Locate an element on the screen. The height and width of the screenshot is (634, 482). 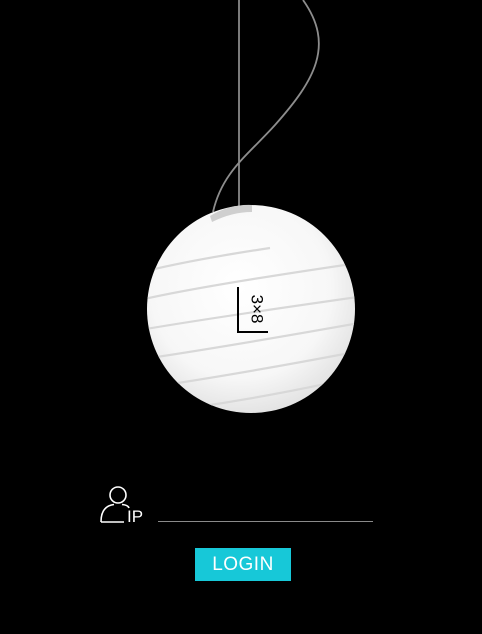
ip-label: IP is located at coordinates (135, 516).